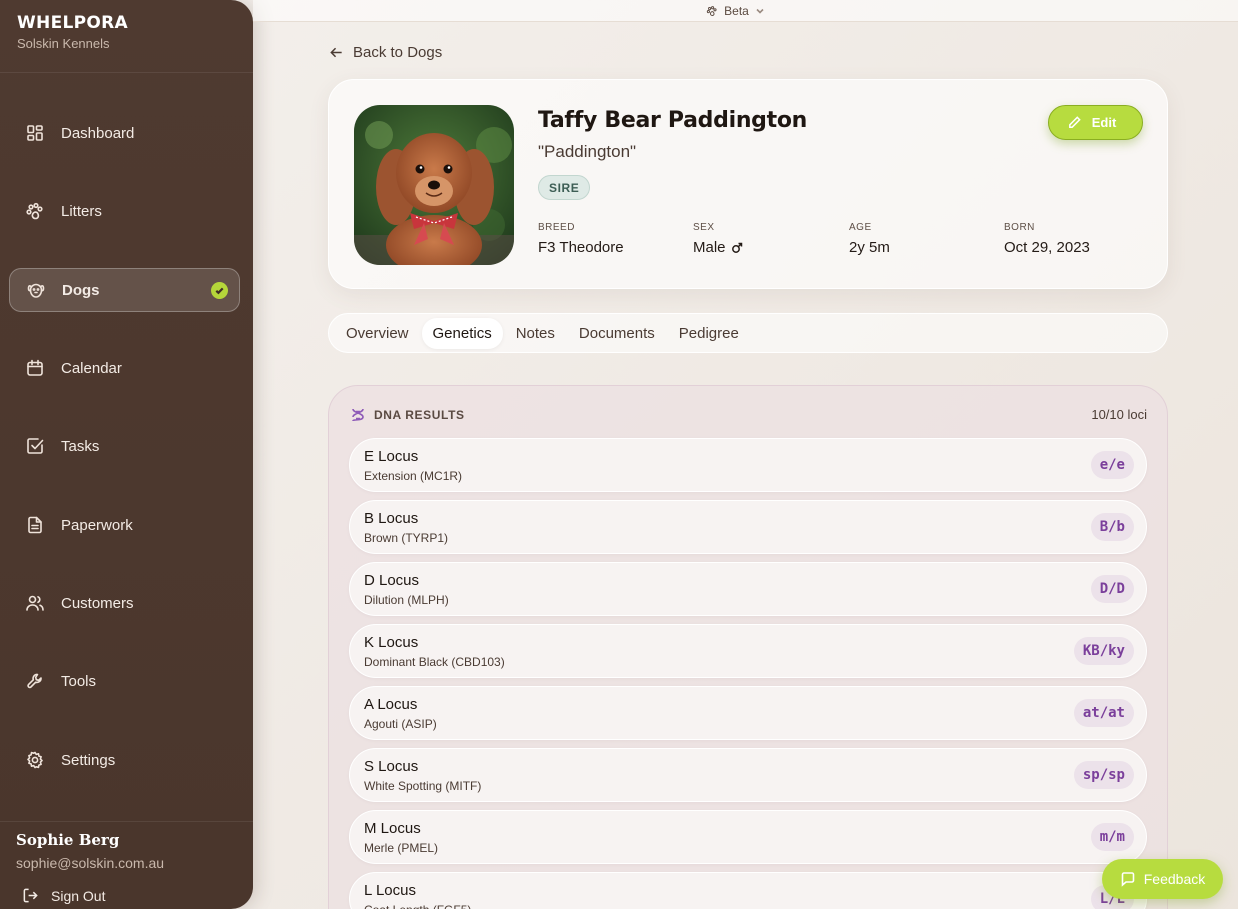 The image size is (1238, 909). What do you see at coordinates (81, 290) in the screenshot?
I see `sidebar-item-label: Dogs` at bounding box center [81, 290].